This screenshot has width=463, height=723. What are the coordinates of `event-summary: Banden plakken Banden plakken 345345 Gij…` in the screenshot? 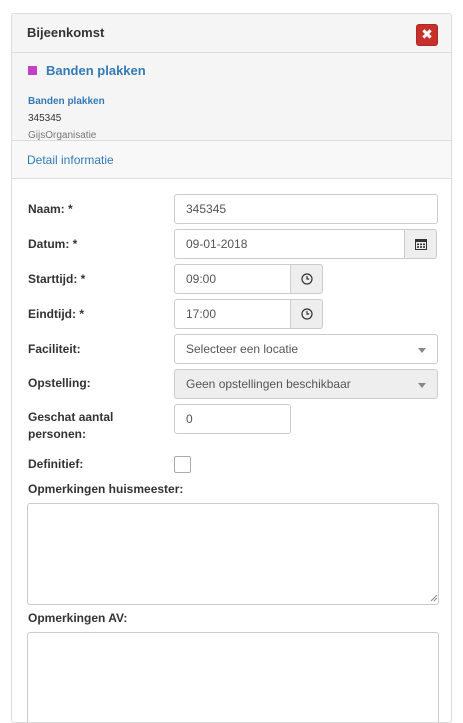 It's located at (231, 97).